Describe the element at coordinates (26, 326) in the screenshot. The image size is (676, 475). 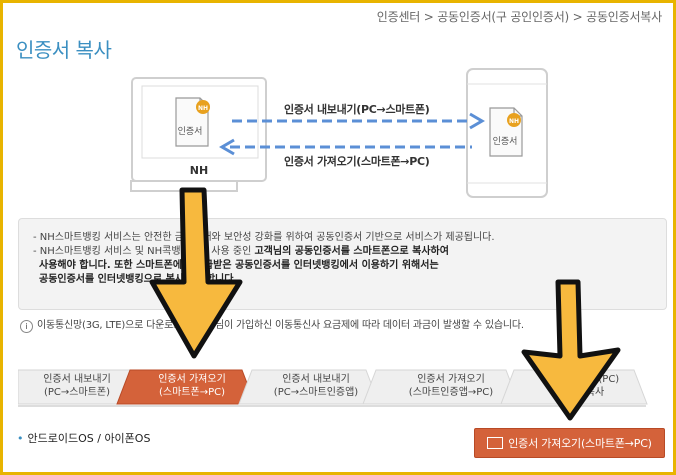
I see `info-icon: i` at that location.